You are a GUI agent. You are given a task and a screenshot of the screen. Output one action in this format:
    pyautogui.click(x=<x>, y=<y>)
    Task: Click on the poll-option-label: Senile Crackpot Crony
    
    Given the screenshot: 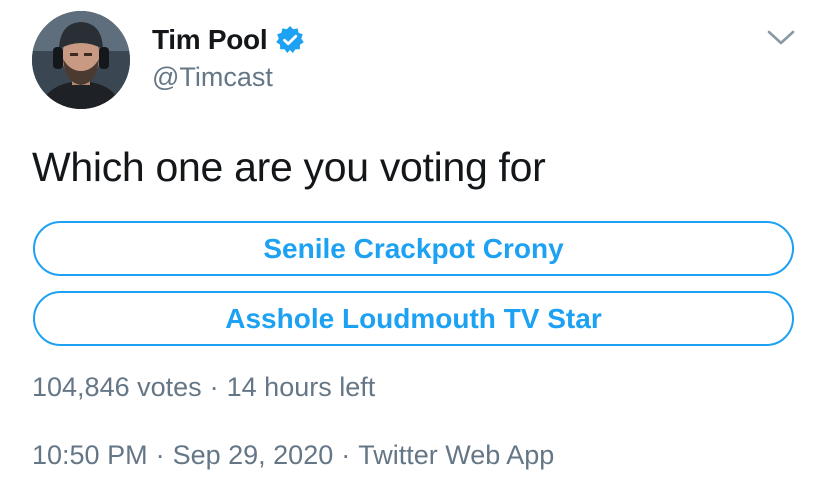 What is the action you would take?
    pyautogui.click(x=413, y=248)
    